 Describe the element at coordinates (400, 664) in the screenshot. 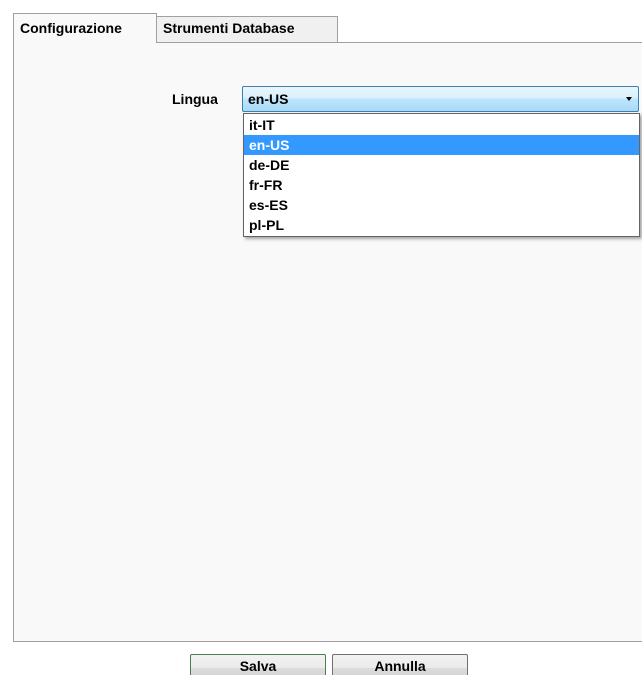

I see `cancel-button: Annulla` at that location.